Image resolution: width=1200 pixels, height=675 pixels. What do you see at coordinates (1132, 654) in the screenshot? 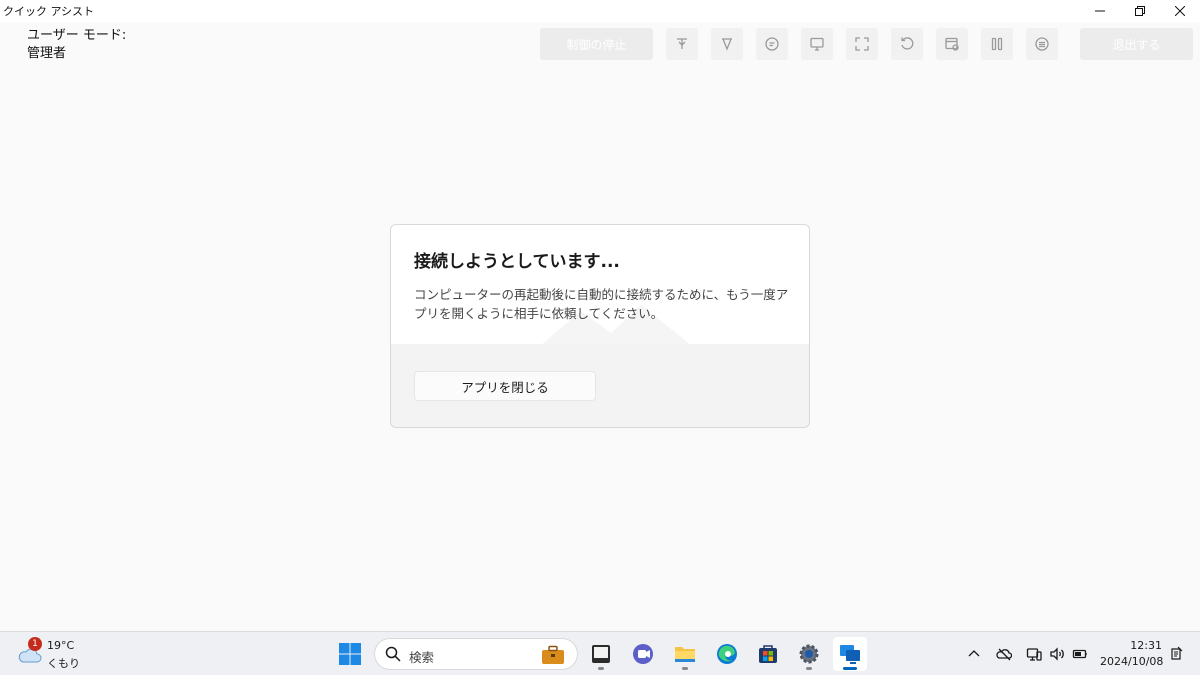
I see `system-clock: 12:31 2024/10/08` at bounding box center [1132, 654].